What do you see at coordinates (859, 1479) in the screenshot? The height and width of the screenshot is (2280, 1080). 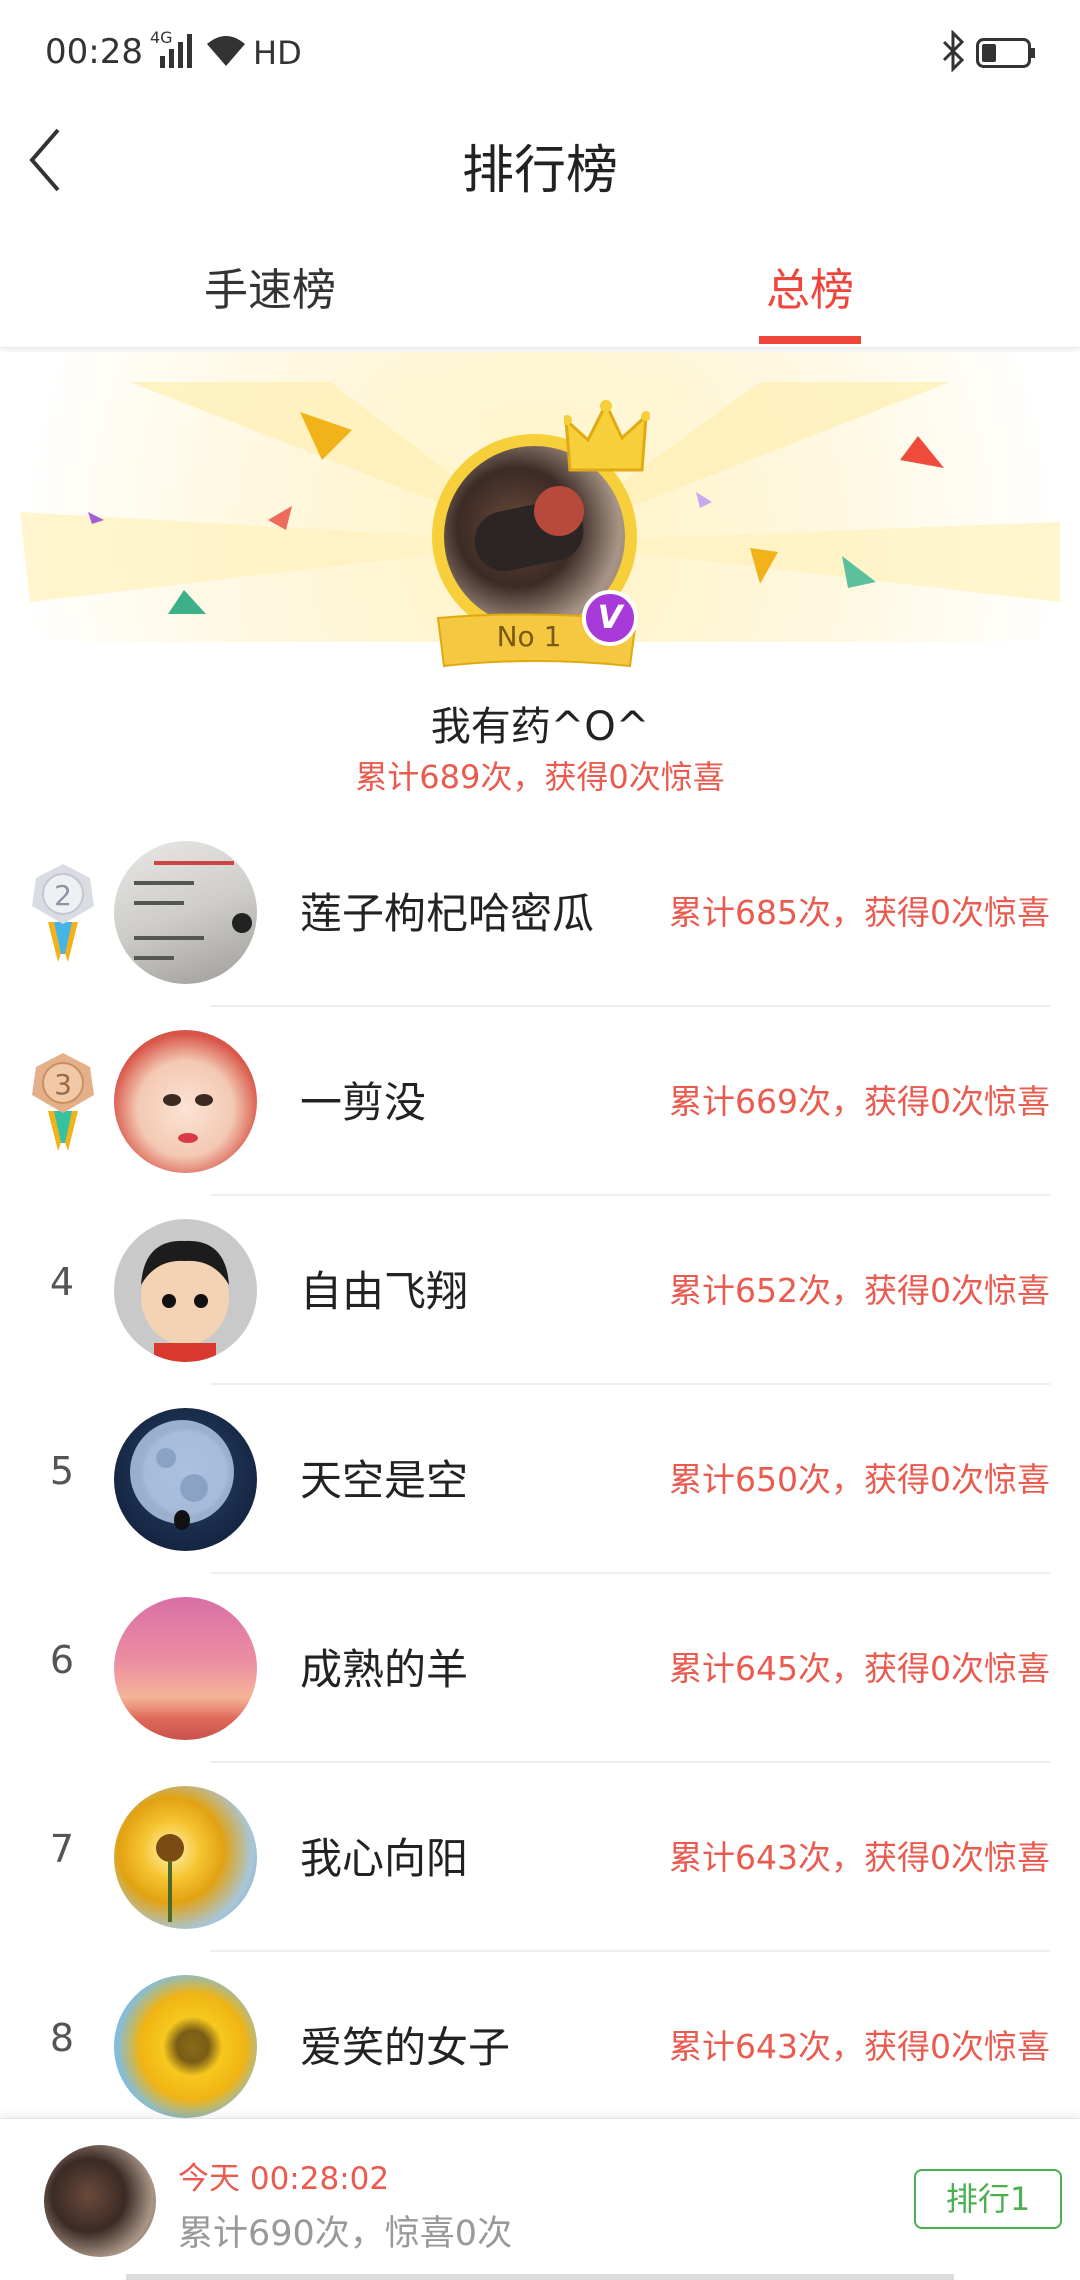 I see `user-stat: 累计650次，获得0次惊喜` at bounding box center [859, 1479].